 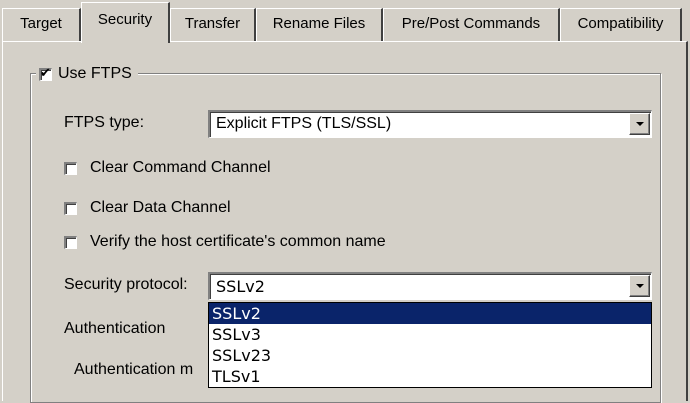 What do you see at coordinates (180, 167) in the screenshot?
I see `clear-command-channel-label: Clear Command Channel` at bounding box center [180, 167].